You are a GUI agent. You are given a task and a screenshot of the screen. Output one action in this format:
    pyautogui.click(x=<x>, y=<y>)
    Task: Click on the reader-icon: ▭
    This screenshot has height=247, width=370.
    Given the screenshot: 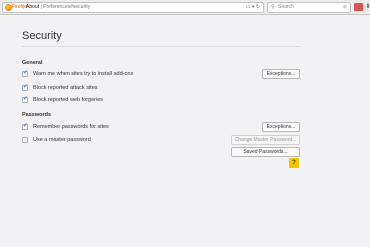 What is the action you would take?
    pyautogui.click(x=248, y=7)
    